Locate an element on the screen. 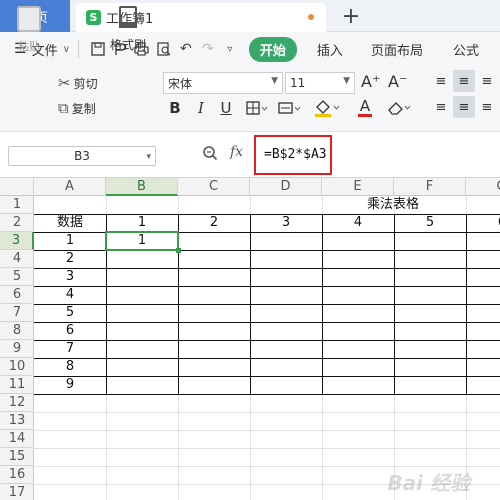 This screenshot has height=500, width=500. row-header: 1 is located at coordinates (17, 205).